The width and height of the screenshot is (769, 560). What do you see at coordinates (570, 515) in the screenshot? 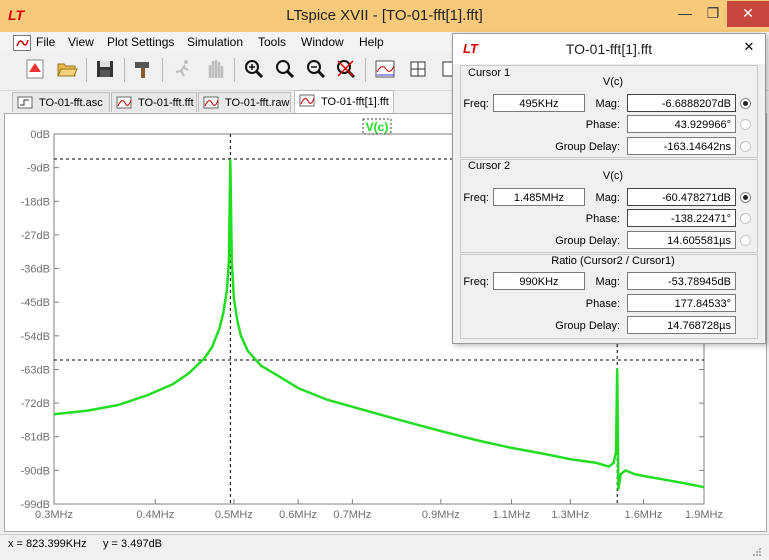
I see `x-tick-label: 1.3MHz` at bounding box center [570, 515].